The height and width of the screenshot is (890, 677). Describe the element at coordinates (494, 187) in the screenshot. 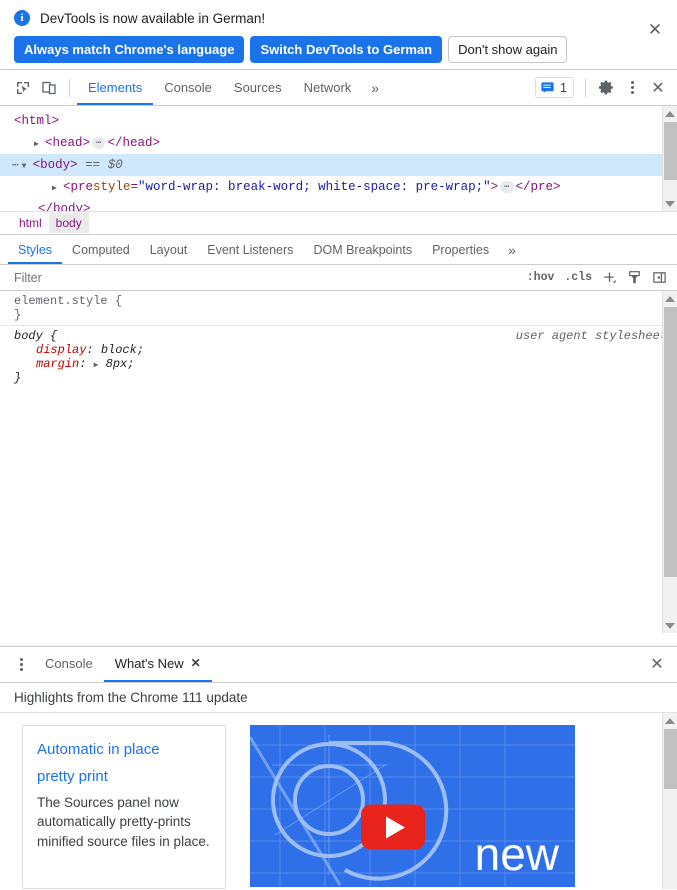

I see `dom-node-pre-gt: >` at that location.